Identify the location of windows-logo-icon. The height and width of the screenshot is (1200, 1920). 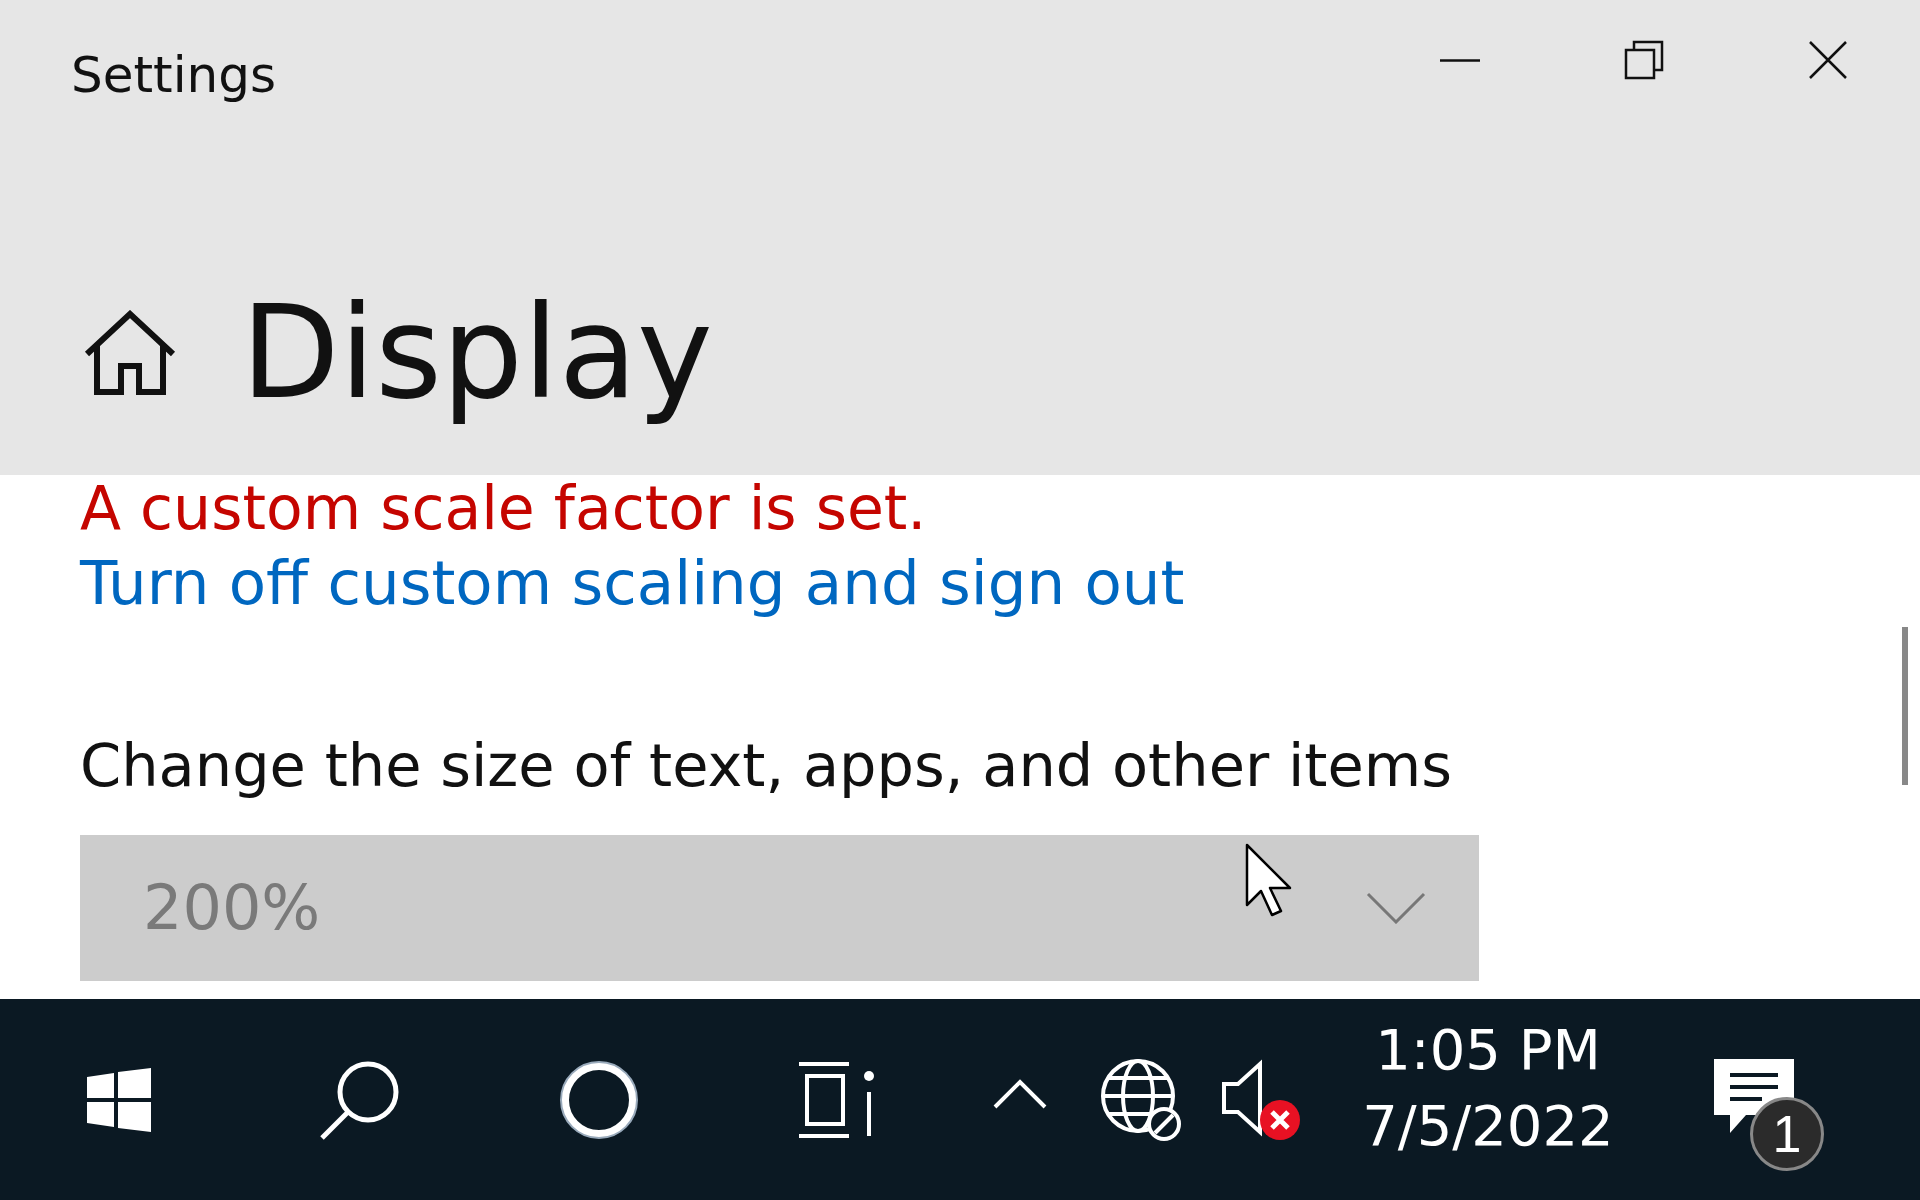
(119, 1099).